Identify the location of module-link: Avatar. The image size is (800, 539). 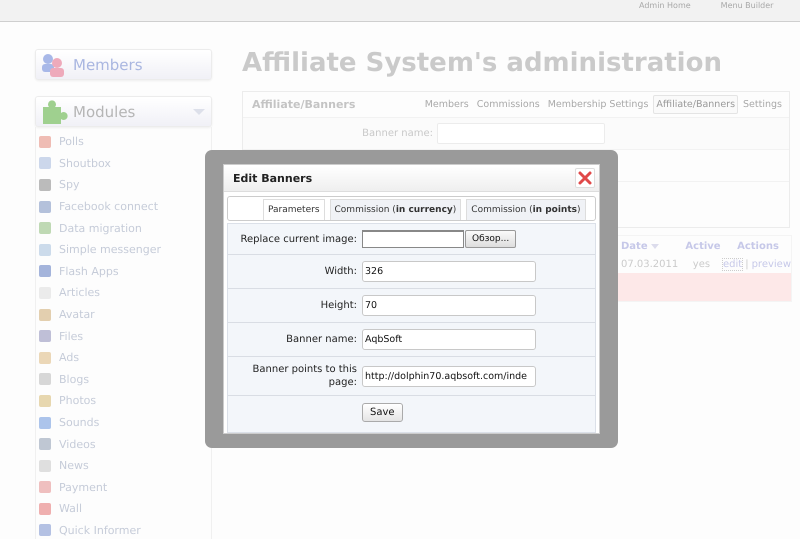
(77, 315).